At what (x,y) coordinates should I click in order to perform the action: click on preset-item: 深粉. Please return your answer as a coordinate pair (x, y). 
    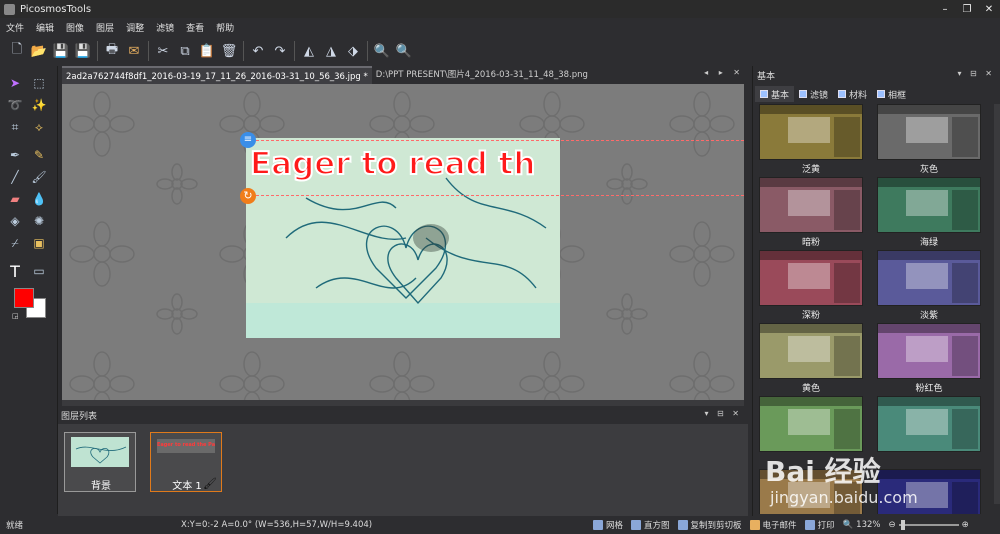
    Looking at the image, I should click on (811, 285).